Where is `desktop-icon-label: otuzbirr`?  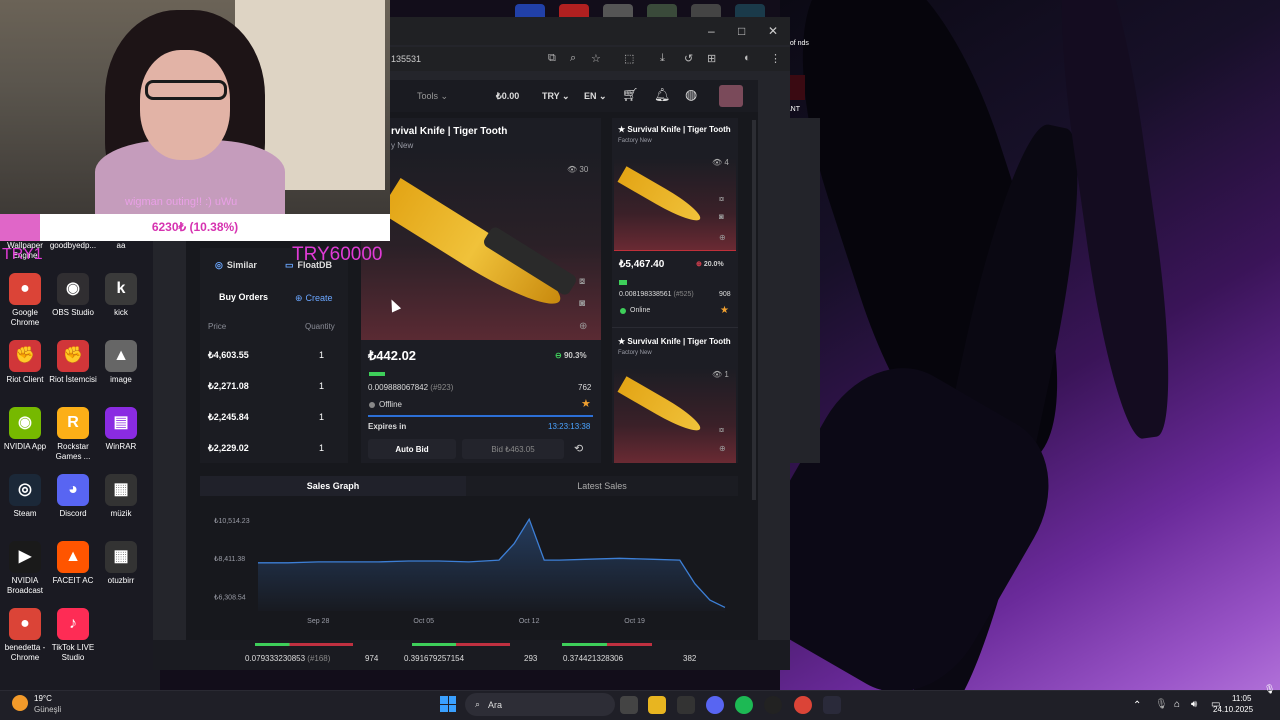 desktop-icon-label: otuzbirr is located at coordinates (121, 580).